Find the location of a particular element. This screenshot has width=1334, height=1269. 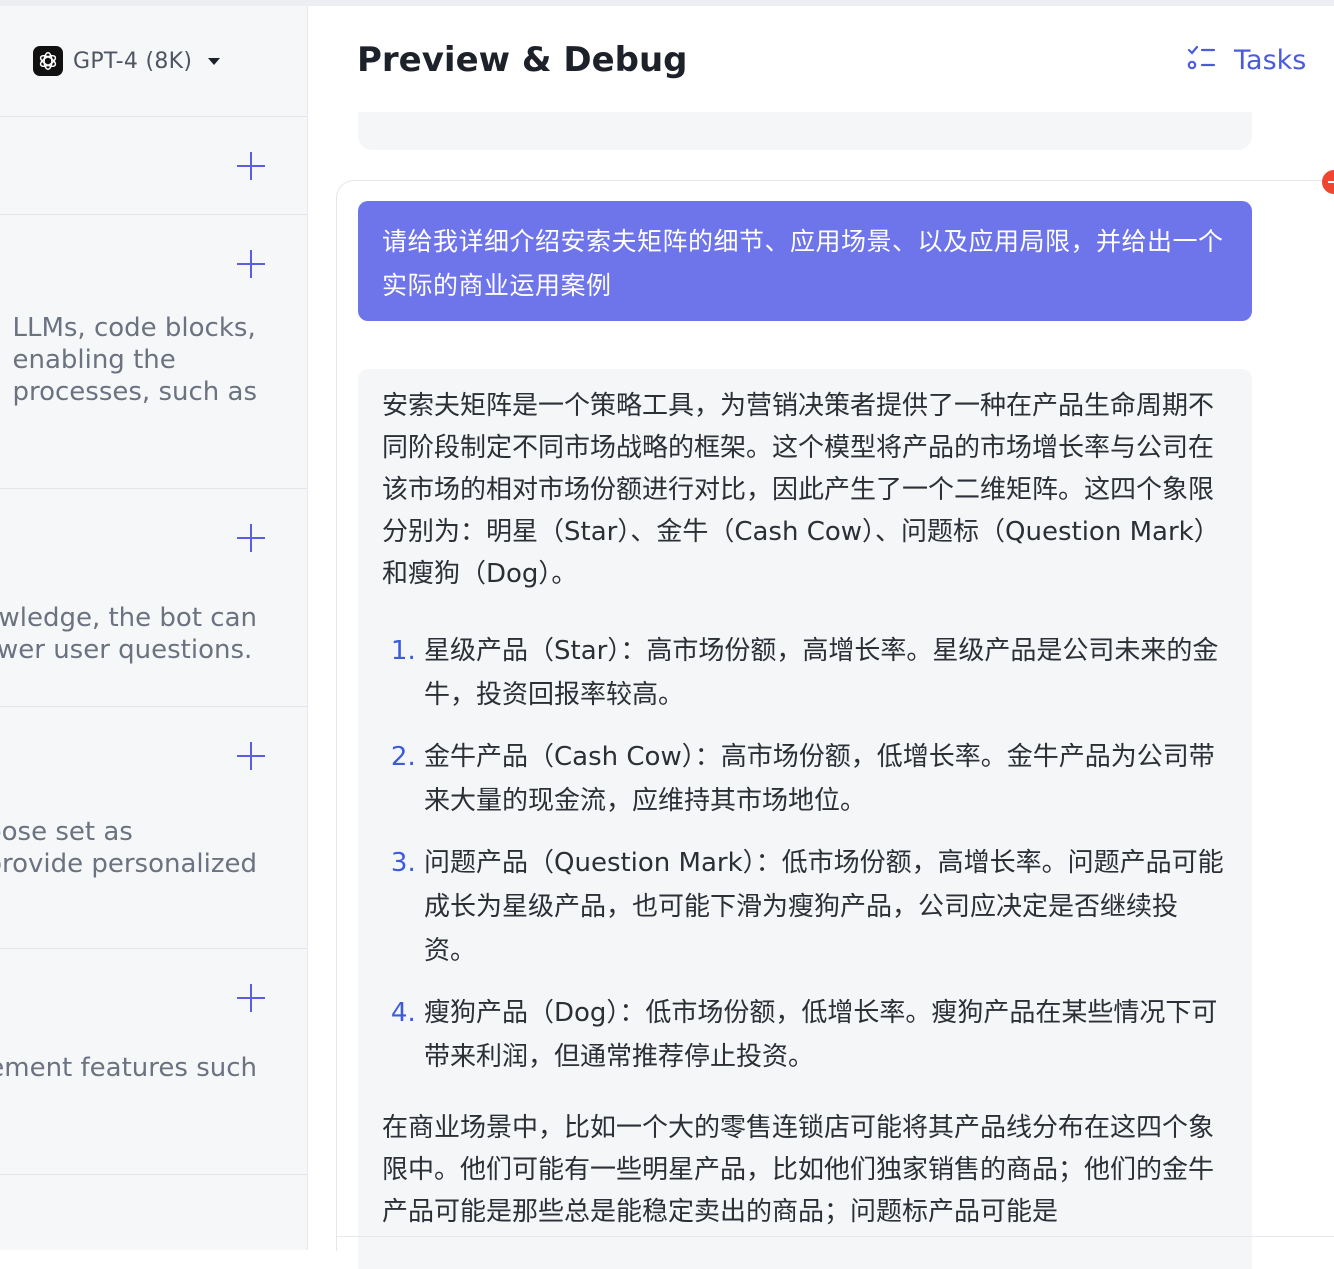

add-variable-button is located at coordinates (251, 756).